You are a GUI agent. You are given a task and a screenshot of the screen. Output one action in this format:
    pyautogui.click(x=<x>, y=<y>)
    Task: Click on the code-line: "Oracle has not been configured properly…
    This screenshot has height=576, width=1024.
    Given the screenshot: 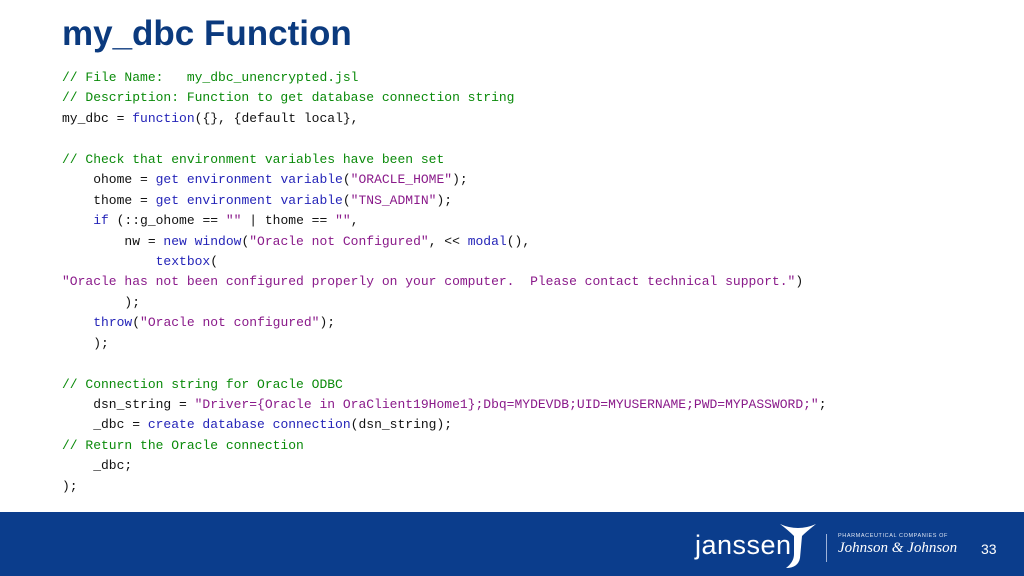 What is the action you would take?
    pyautogui.click(x=444, y=282)
    